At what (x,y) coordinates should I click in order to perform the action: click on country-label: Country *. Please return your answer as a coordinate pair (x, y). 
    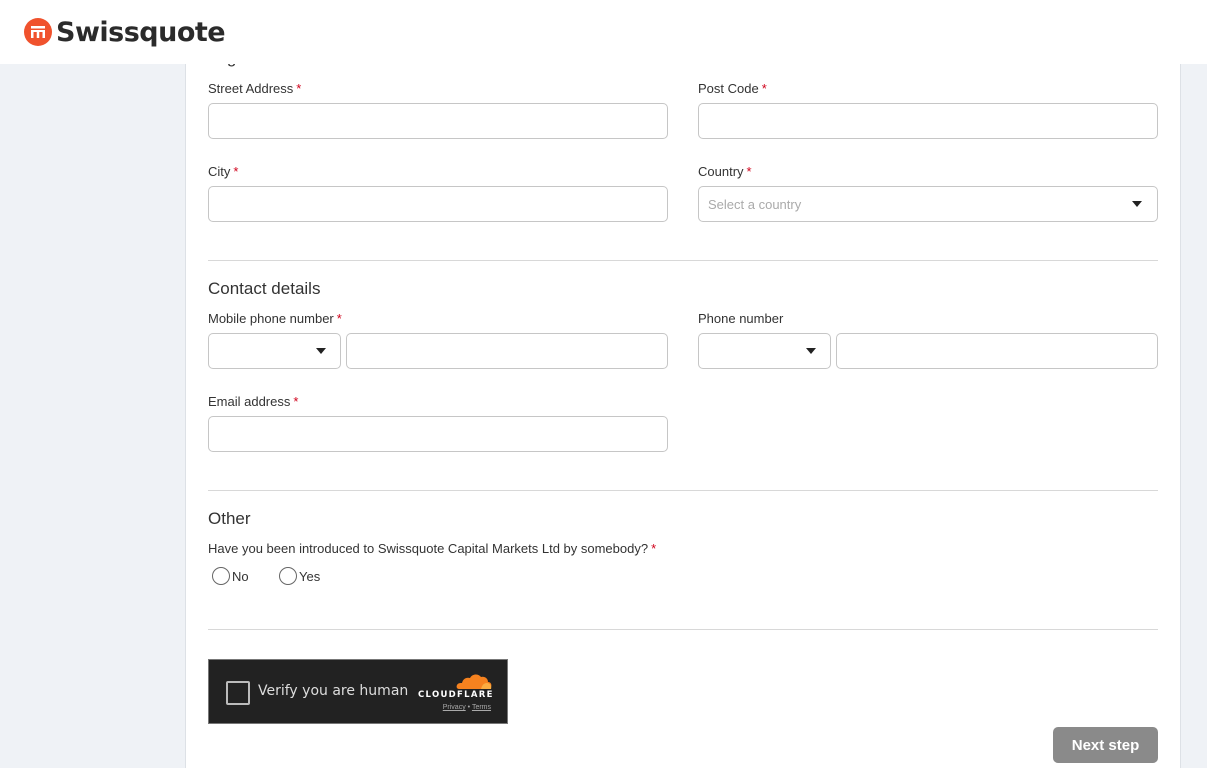
    Looking at the image, I should click on (725, 171).